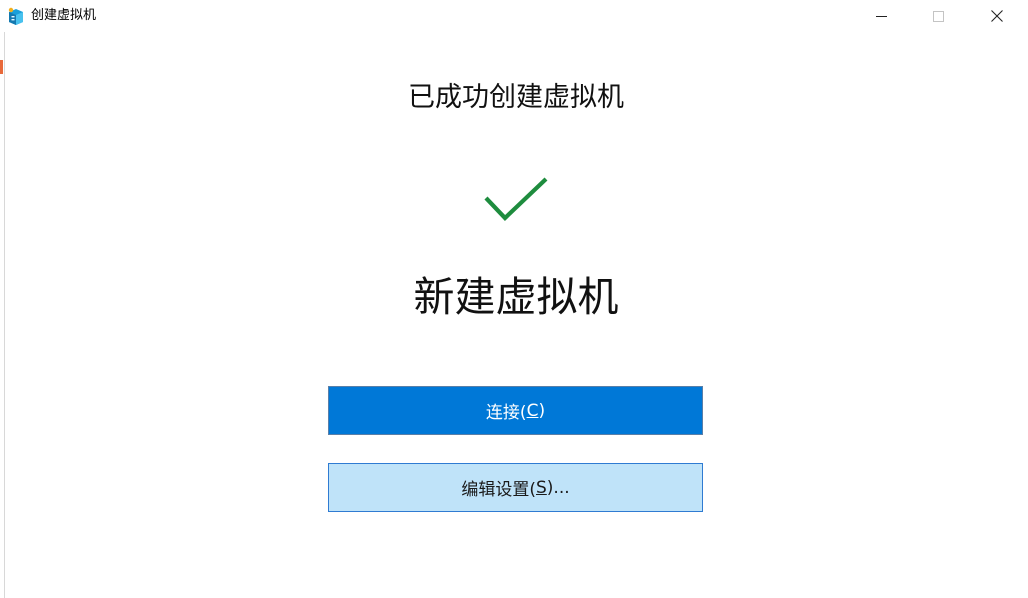 This screenshot has height=598, width=1028. I want to click on connect-label-suffix: ), so click(542, 410).